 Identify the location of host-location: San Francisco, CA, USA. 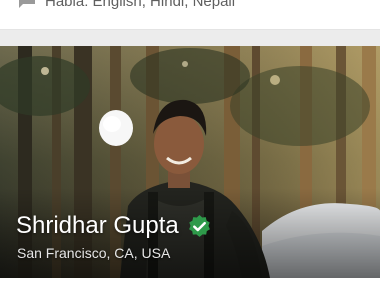
(94, 253).